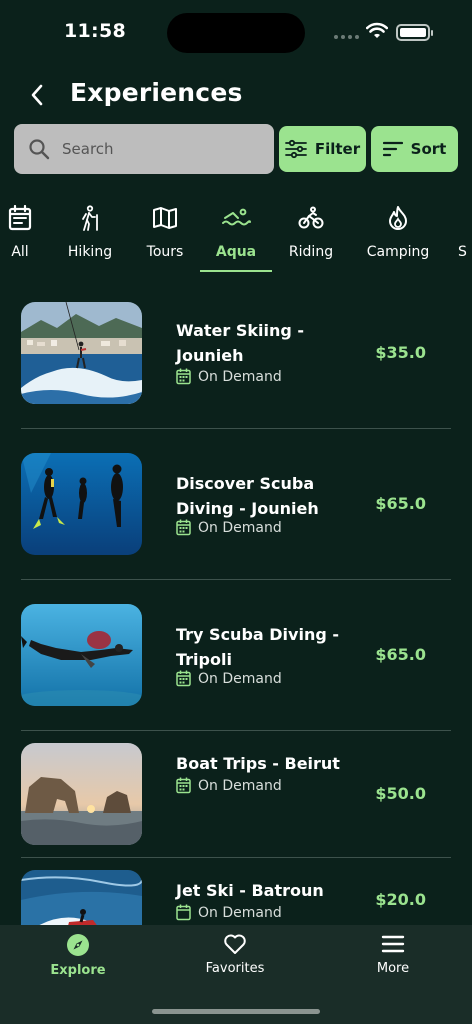 This screenshot has width=472, height=1024. I want to click on dynamic-island, so click(236, 33).